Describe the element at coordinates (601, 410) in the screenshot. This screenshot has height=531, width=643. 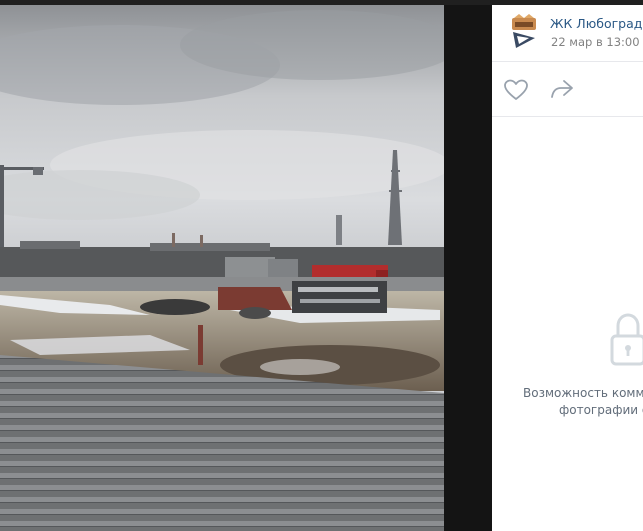
I see `comments-disabled-line2: фотографии ог` at that location.